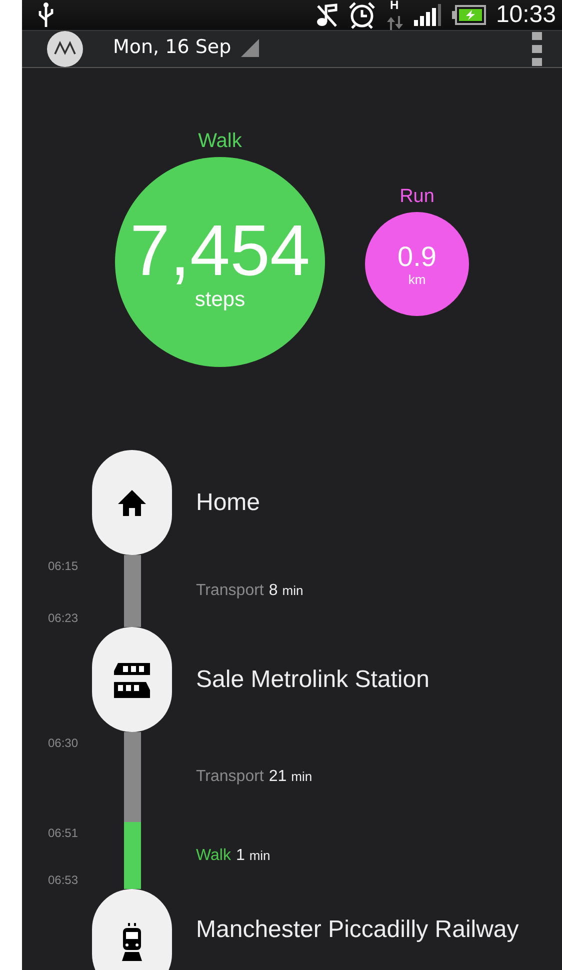  I want to click on travel-mode: Walk, so click(213, 855).